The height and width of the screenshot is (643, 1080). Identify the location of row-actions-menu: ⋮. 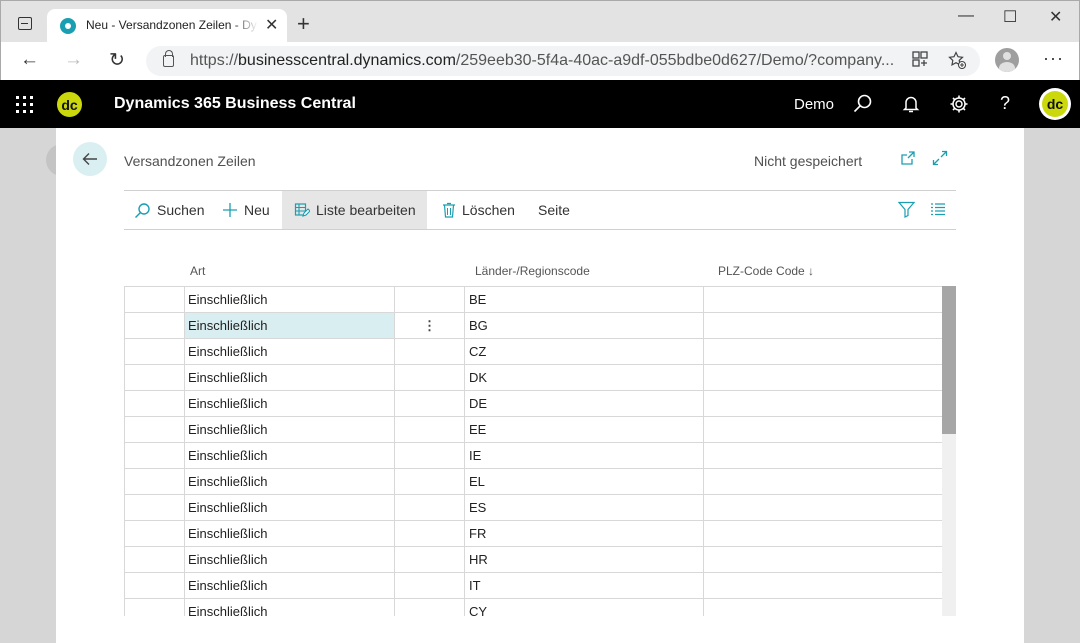
(429, 325).